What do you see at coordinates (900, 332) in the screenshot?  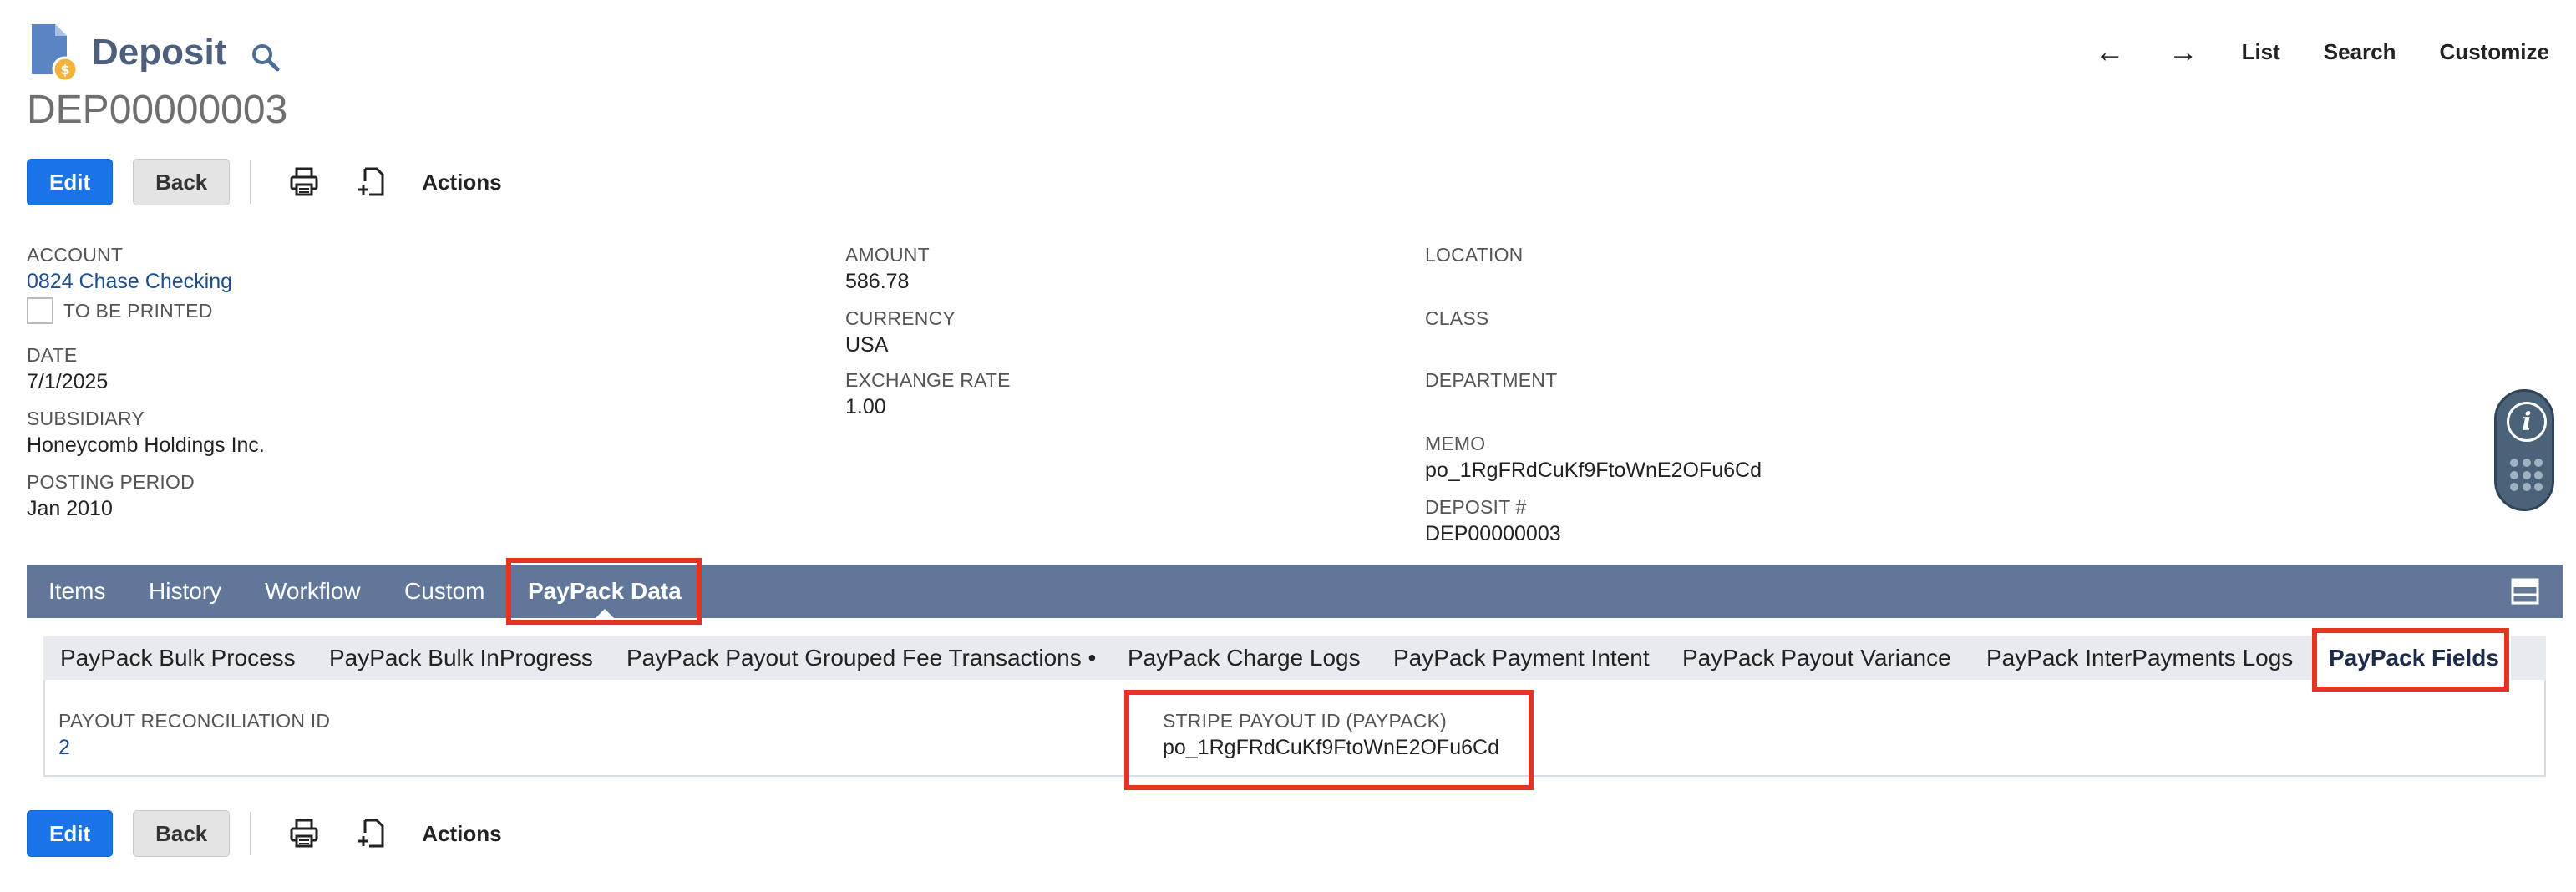 I see `currency-field: CURRENCY USA` at bounding box center [900, 332].